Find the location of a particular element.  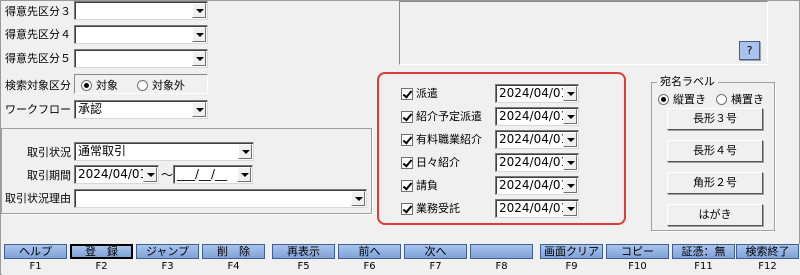

date-select-yuryo: 2024/04/01 is located at coordinates (537, 139).